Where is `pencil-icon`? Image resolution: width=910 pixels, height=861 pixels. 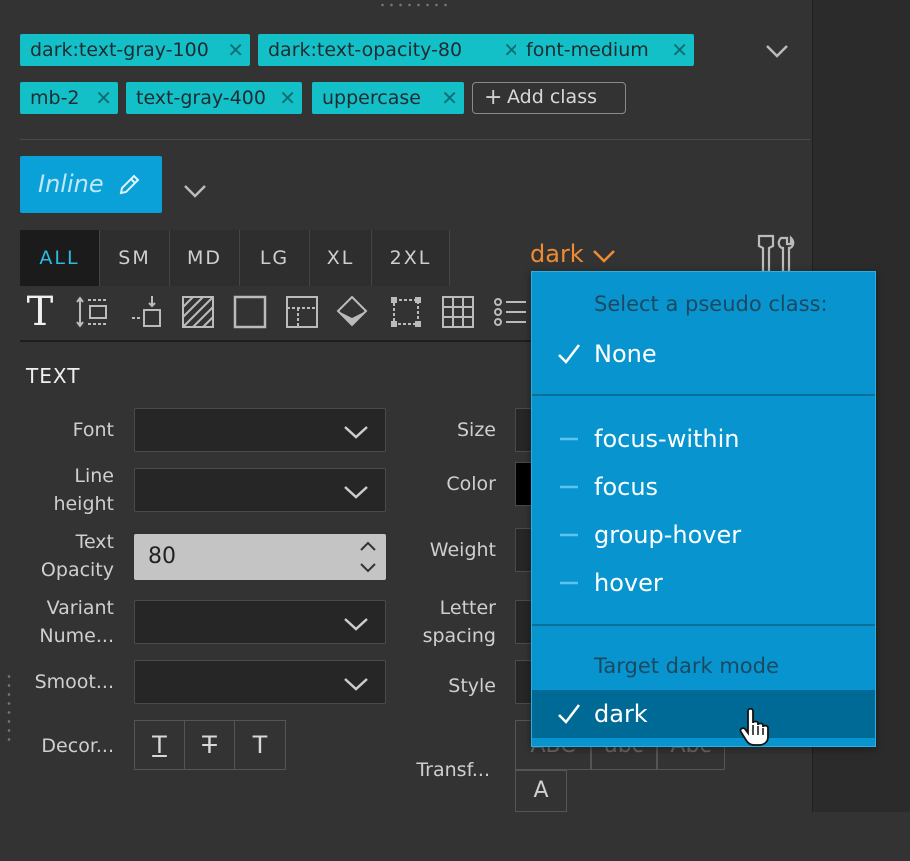
pencil-icon is located at coordinates (129, 184).